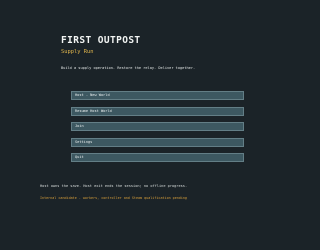 The image size is (320, 250). I want to click on host-new-world-button: Host - New World, so click(157, 95).